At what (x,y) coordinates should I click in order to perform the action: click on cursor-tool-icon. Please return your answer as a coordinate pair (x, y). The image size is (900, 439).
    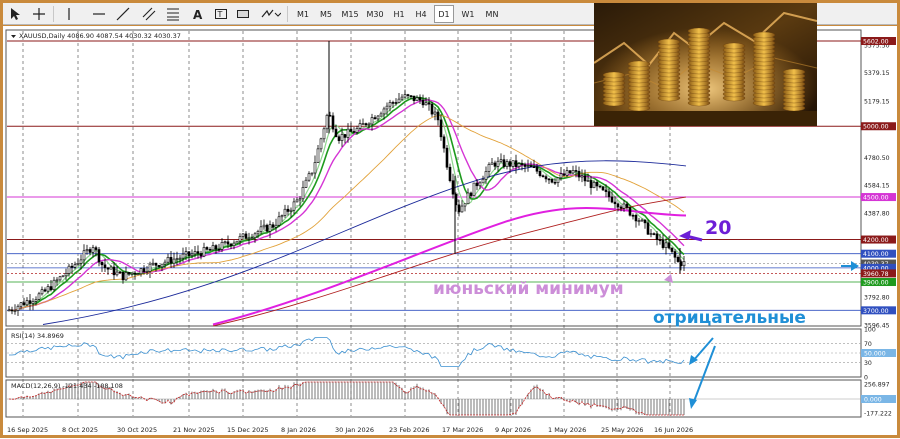
    Looking at the image, I should click on (15, 14).